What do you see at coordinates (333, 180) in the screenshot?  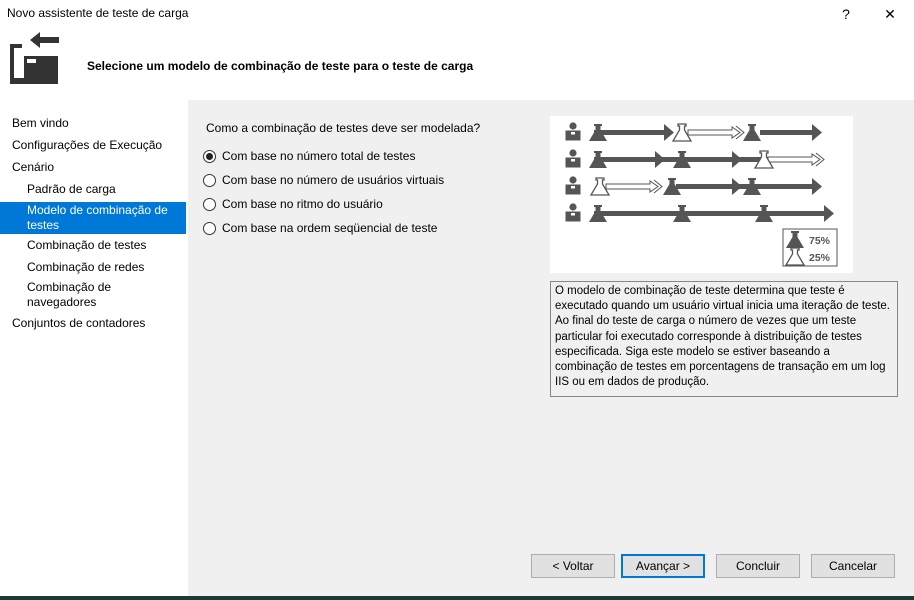 I see `option-label: Com base no número de usuários virtuais` at bounding box center [333, 180].